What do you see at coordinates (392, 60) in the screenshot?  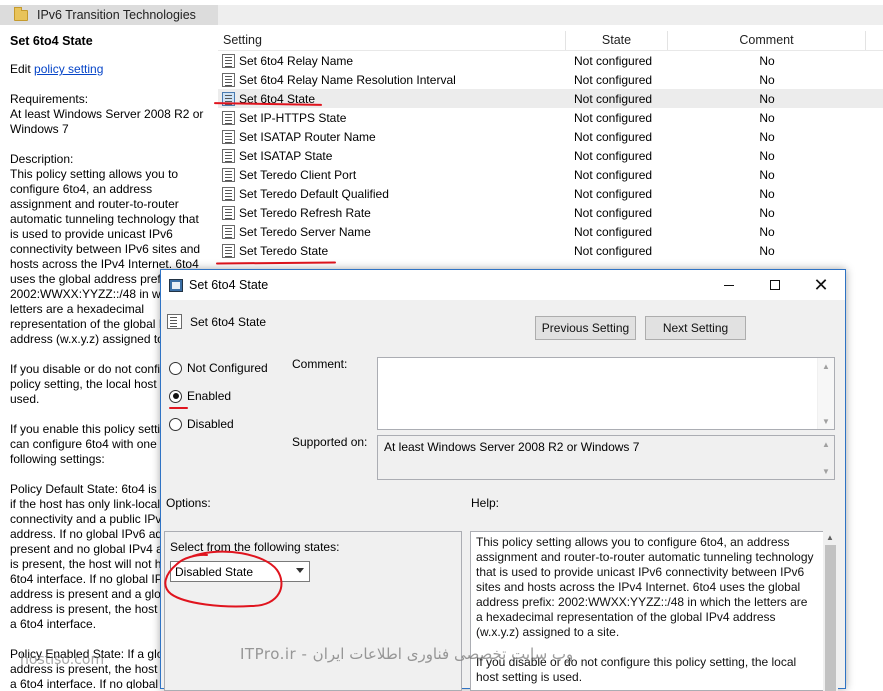 I see `setting-cell: Set 6to4 Relay Name` at bounding box center [392, 60].